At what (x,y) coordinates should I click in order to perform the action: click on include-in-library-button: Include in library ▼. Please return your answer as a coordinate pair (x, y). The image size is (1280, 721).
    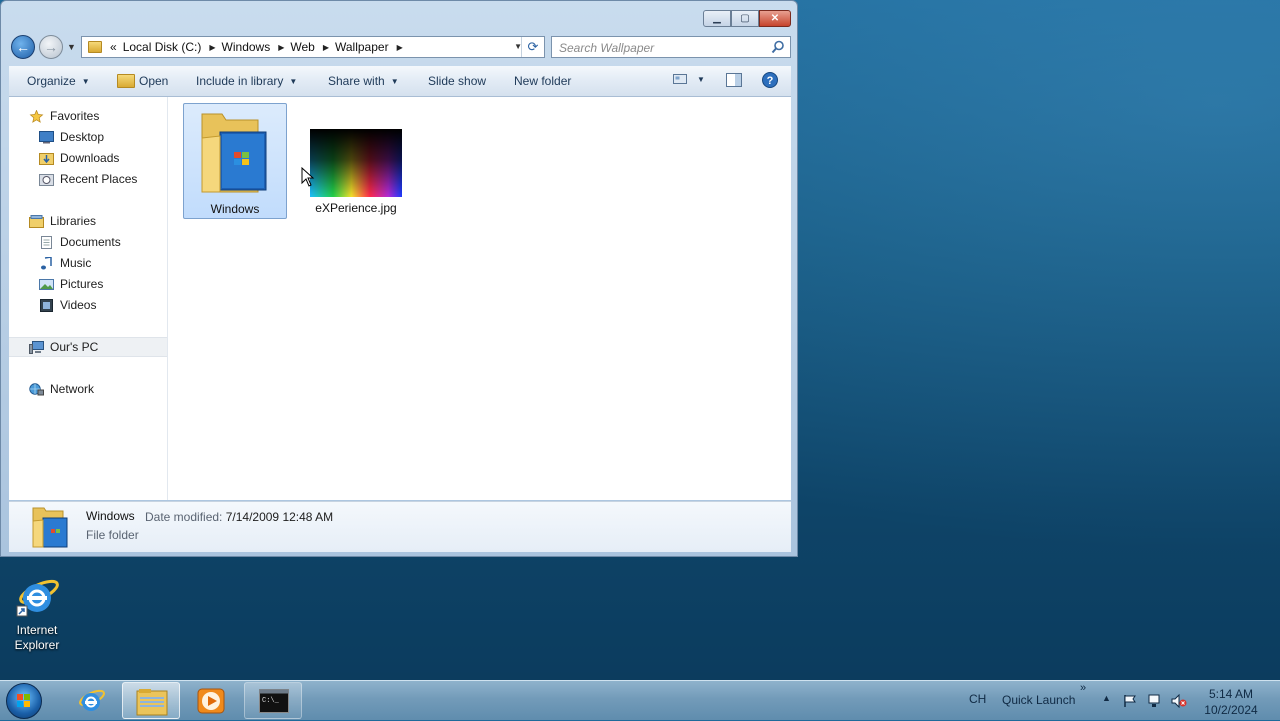
    Looking at the image, I should click on (246, 81).